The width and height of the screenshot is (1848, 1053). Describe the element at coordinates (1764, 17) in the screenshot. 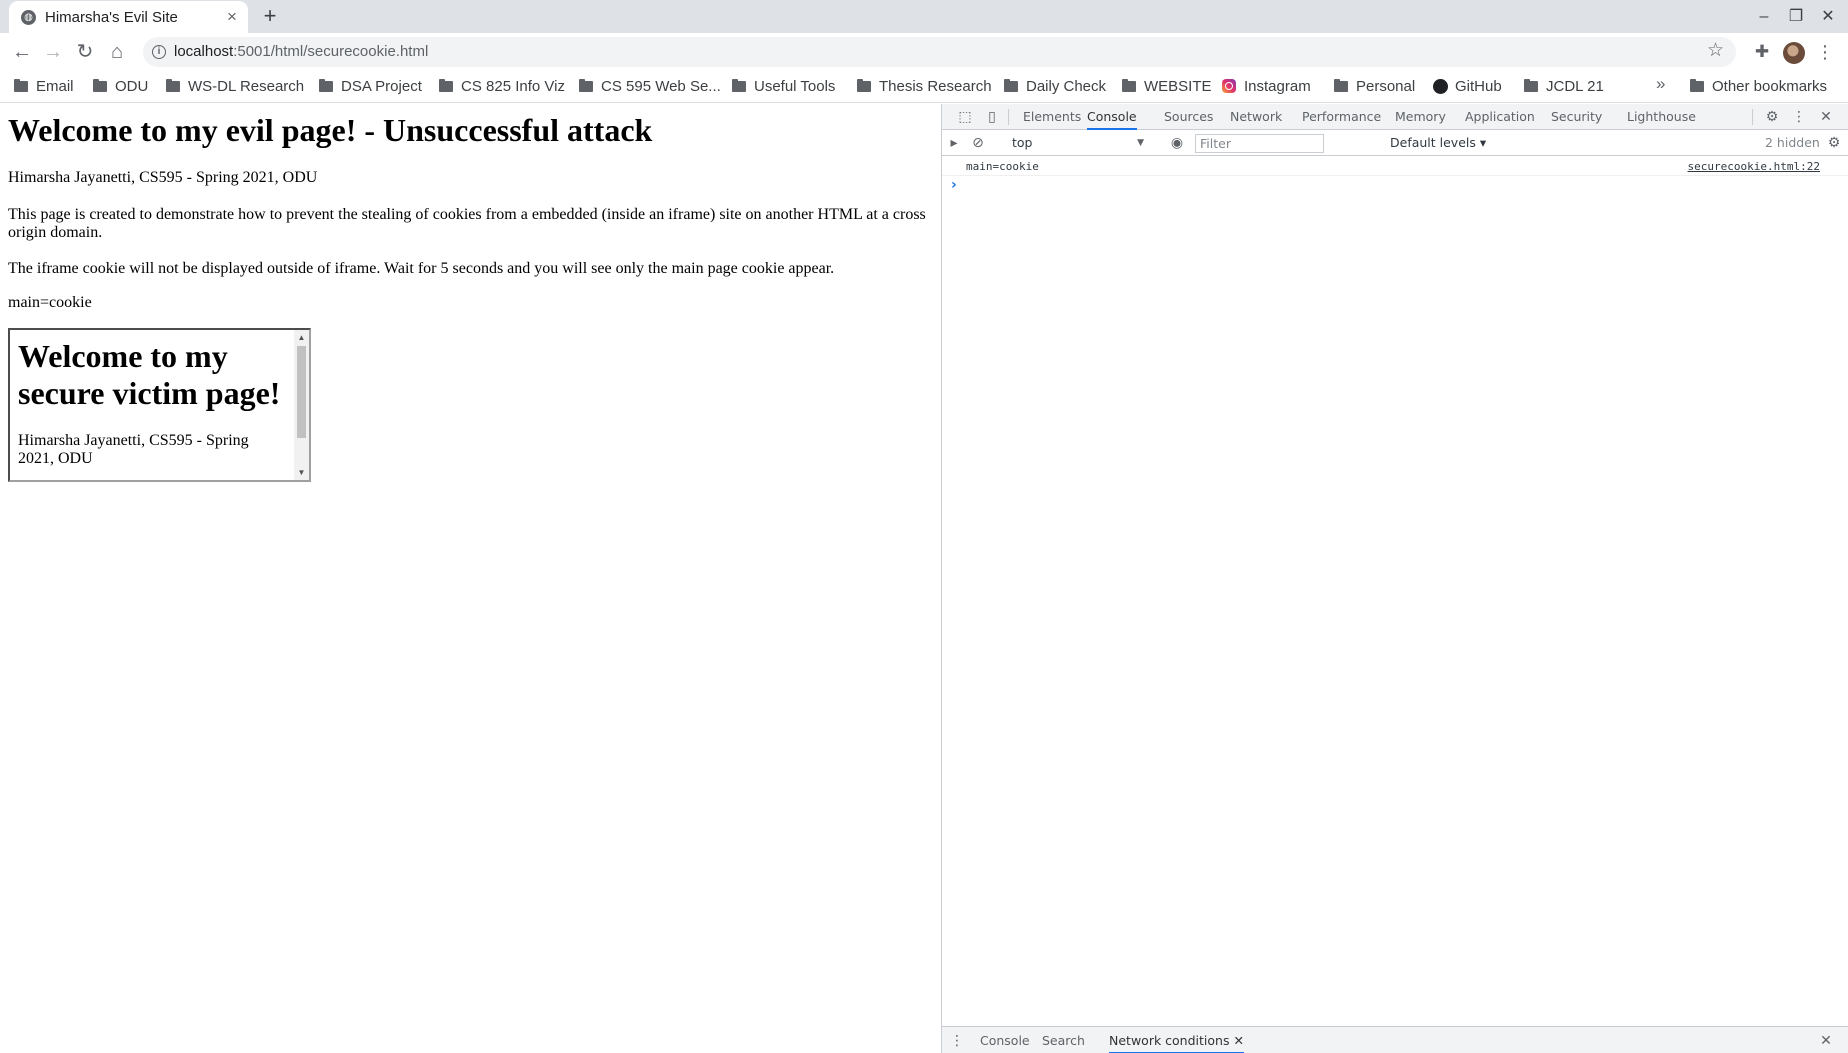

I see `minimize-icon: –` at that location.